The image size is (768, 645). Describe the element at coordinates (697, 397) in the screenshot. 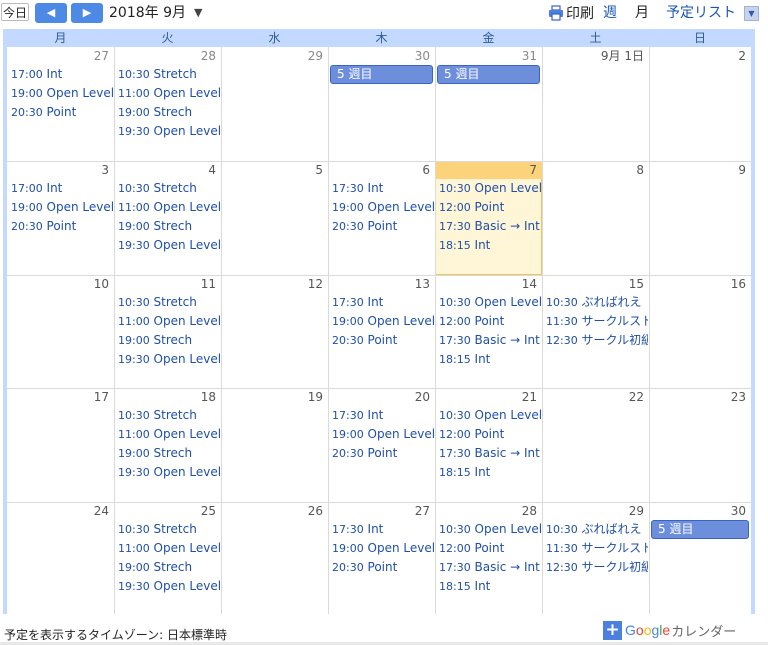

I see `day-number: 23` at that location.